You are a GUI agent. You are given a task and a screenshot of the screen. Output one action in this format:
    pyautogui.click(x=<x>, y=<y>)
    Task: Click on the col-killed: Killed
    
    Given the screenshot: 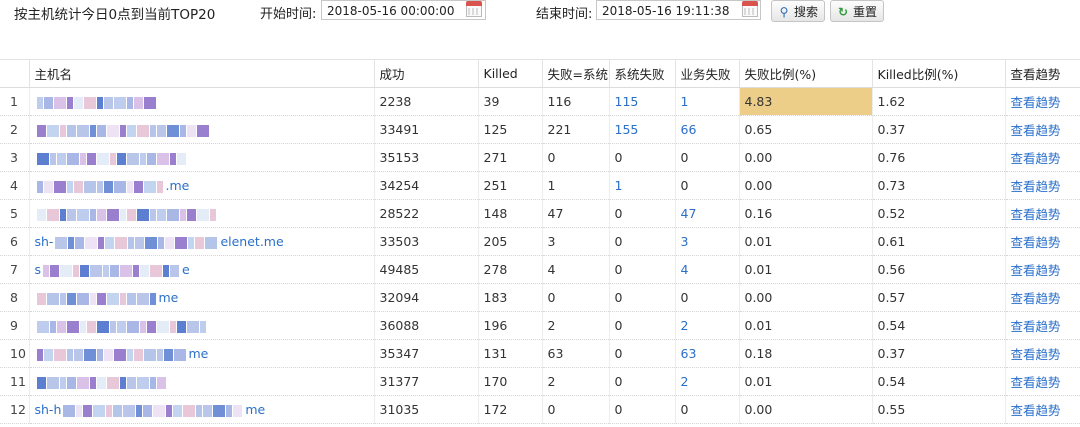 What is the action you would take?
    pyautogui.click(x=510, y=73)
    